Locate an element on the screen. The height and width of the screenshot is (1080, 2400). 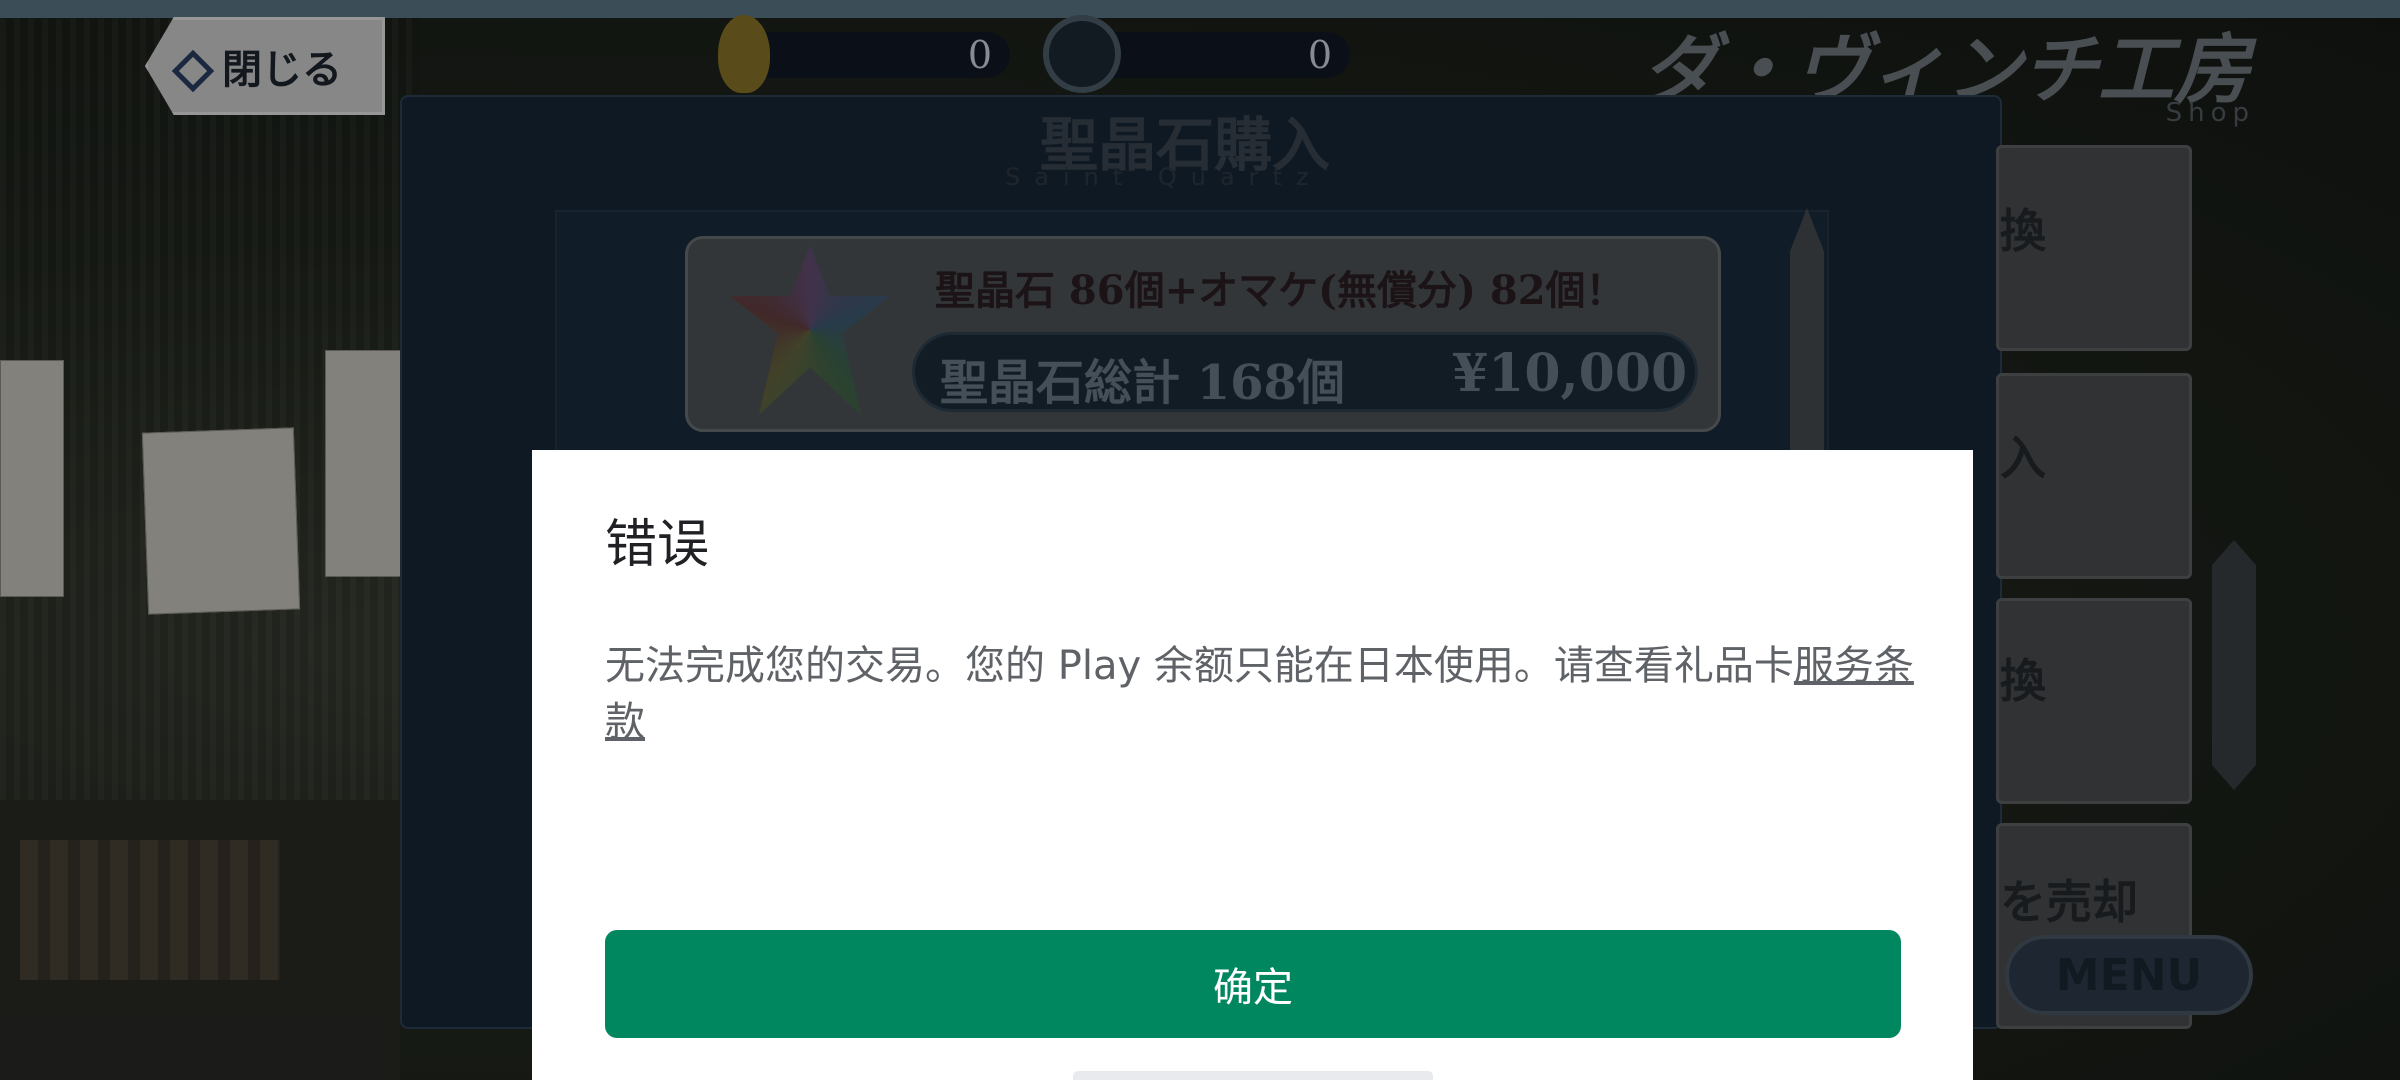
bottom-sheet-handle is located at coordinates (1253, 1075).